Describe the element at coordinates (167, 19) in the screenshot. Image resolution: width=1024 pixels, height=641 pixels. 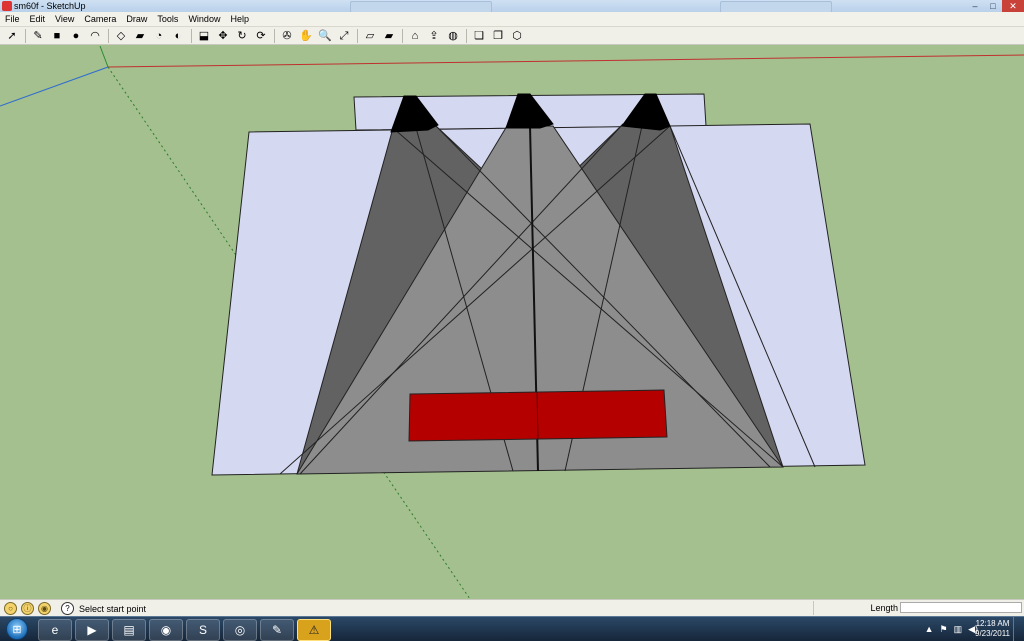
I see `menu-tools: Tools` at that location.